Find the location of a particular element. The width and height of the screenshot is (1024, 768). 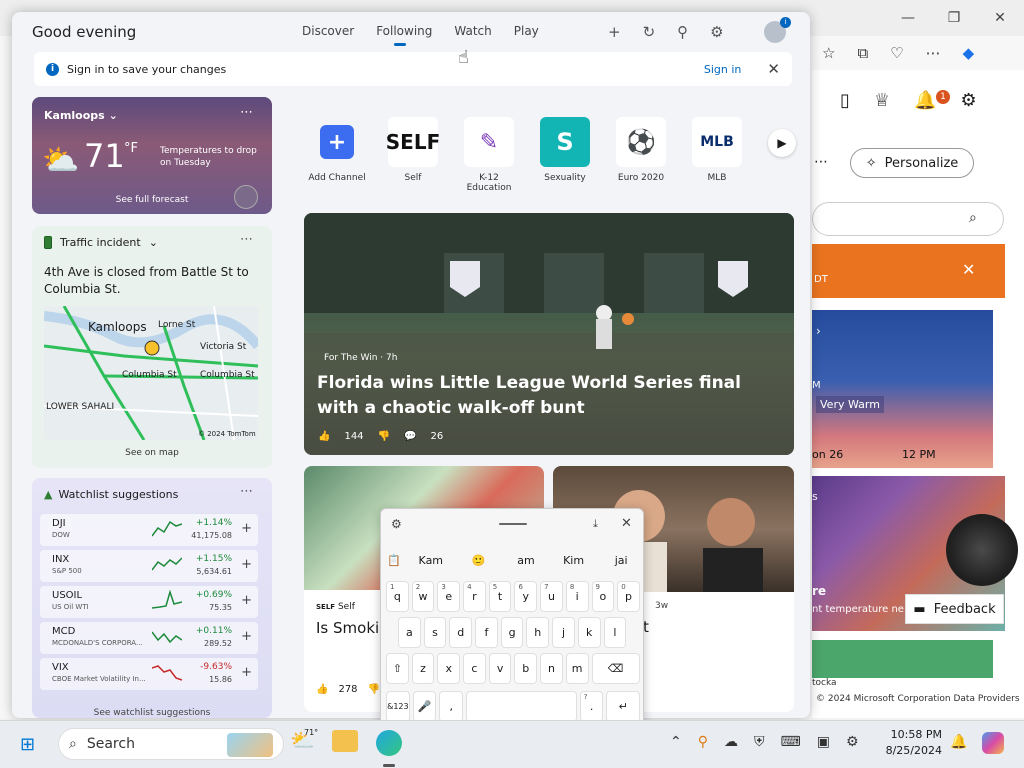

refresh-icon: ↻ is located at coordinates (649, 32).